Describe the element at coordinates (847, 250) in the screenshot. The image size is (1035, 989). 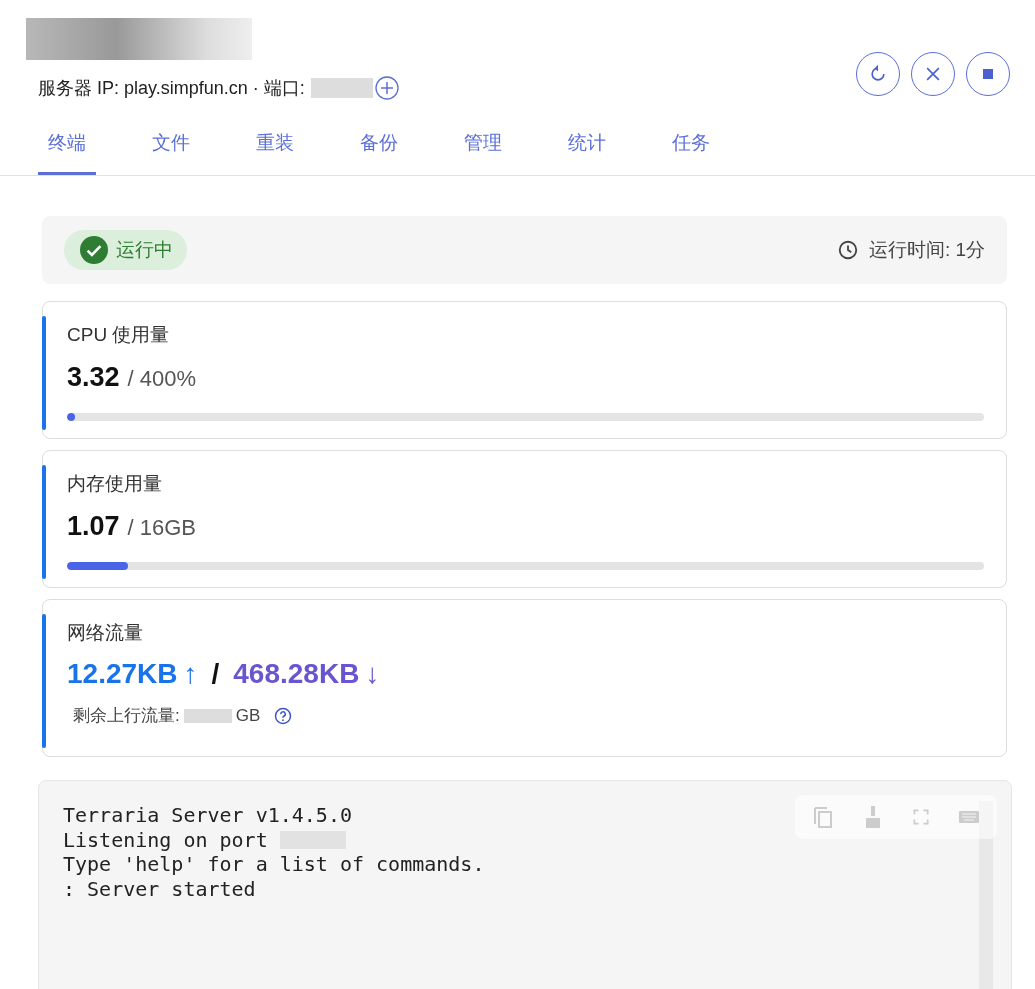
I see `clock-icon` at that location.